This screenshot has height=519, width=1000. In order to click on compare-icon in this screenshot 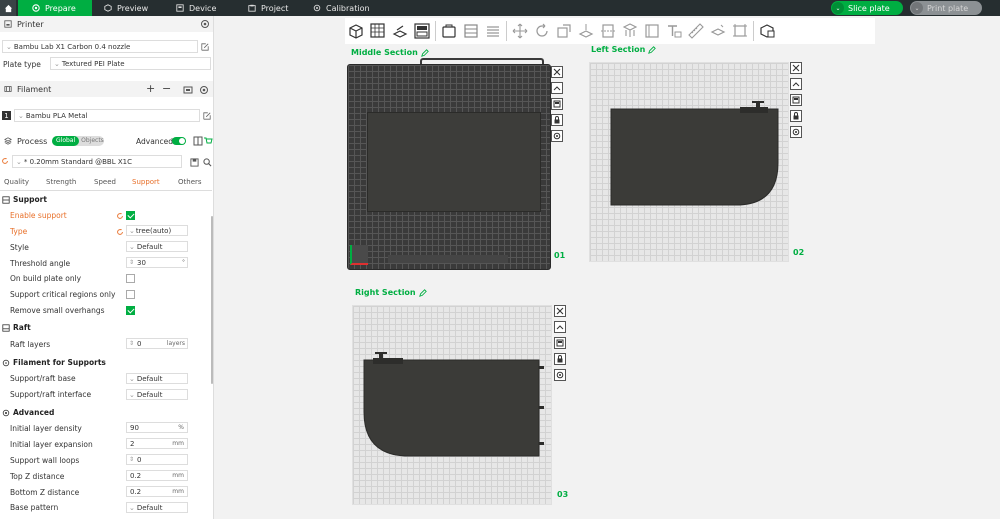, I will do `click(198, 141)`.